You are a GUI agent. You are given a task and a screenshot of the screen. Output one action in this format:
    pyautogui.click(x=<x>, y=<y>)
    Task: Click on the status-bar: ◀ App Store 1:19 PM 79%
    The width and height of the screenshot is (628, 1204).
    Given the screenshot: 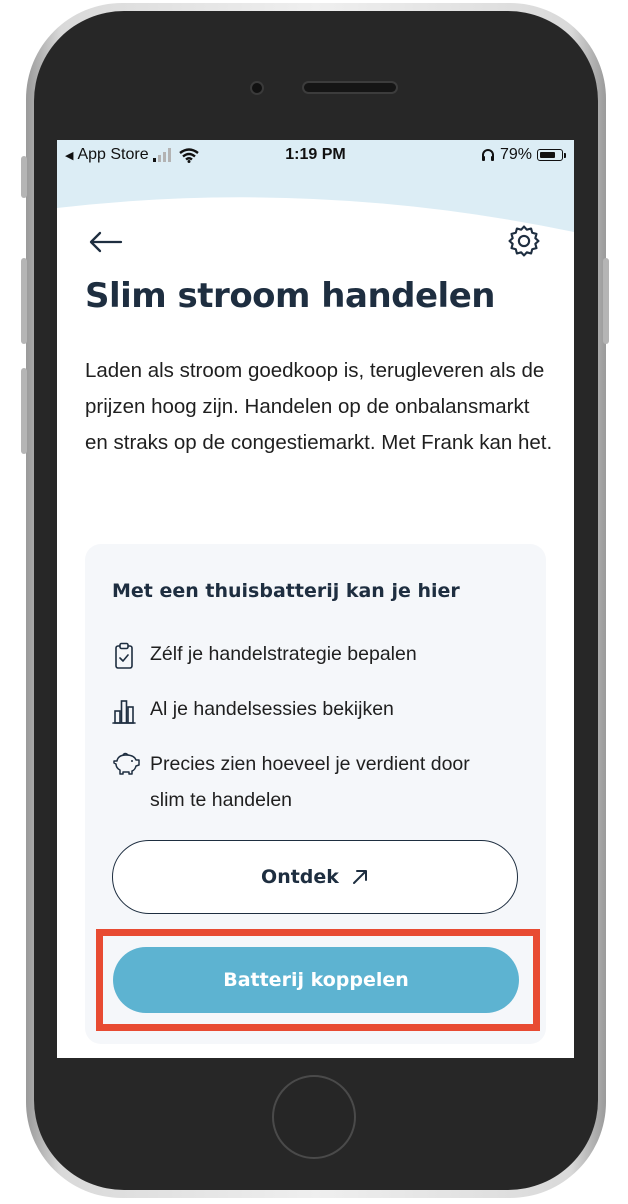 What is the action you would take?
    pyautogui.click(x=315, y=155)
    